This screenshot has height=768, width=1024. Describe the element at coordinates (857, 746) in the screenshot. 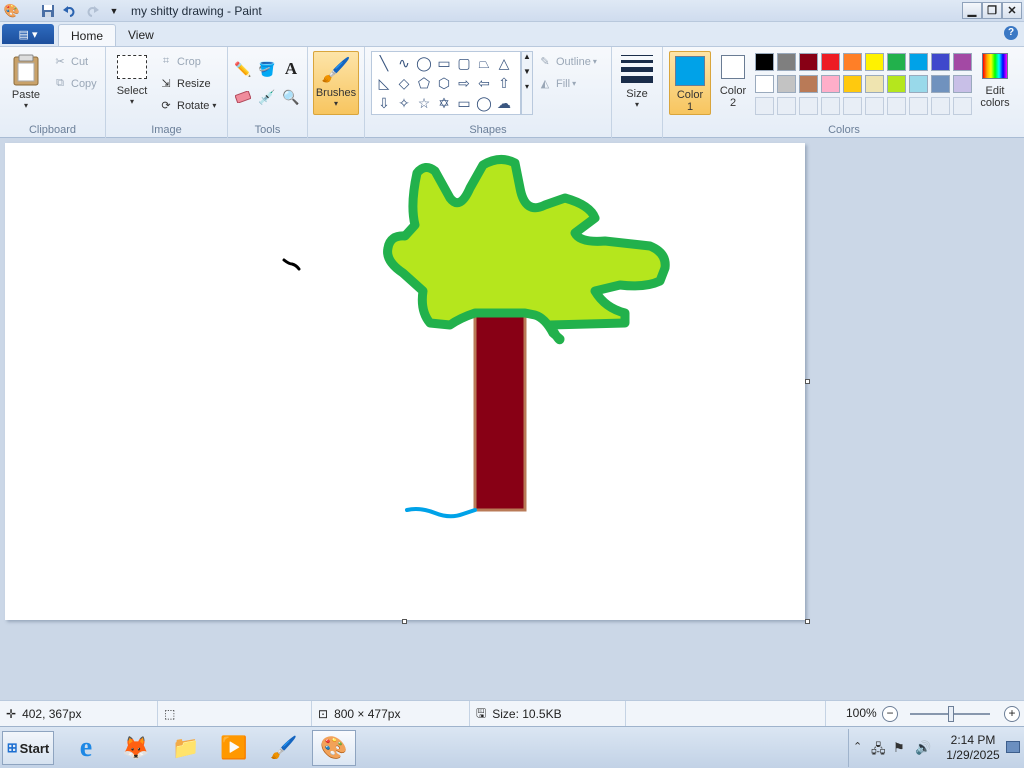

I see `show-hidden-icons-icon: ⌃` at that location.